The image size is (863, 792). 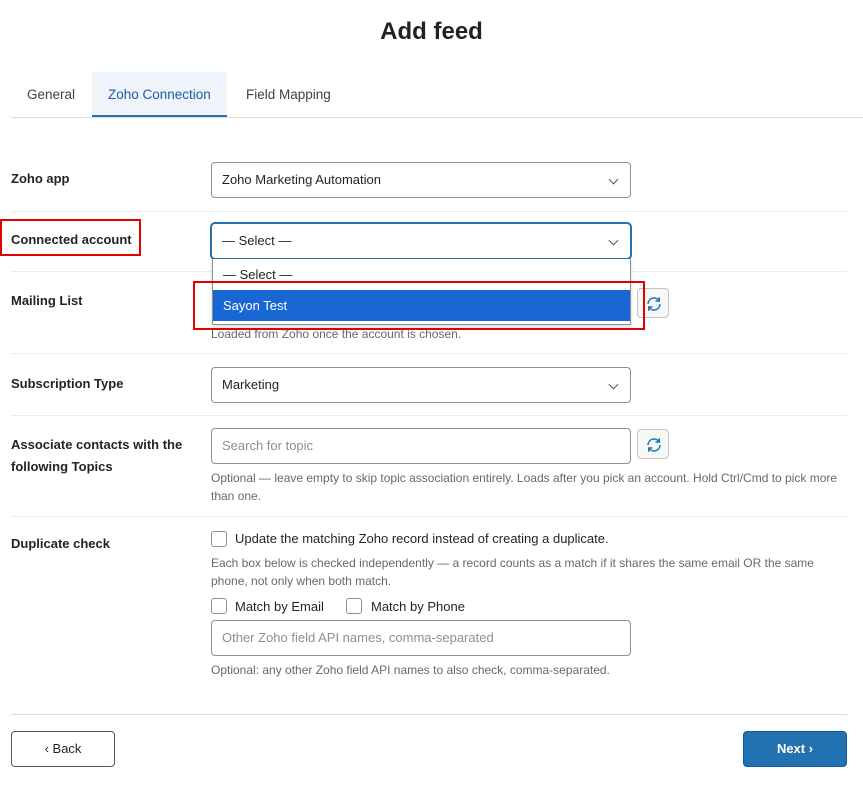 I want to click on update-record-checkbox, so click(x=219, y=539).